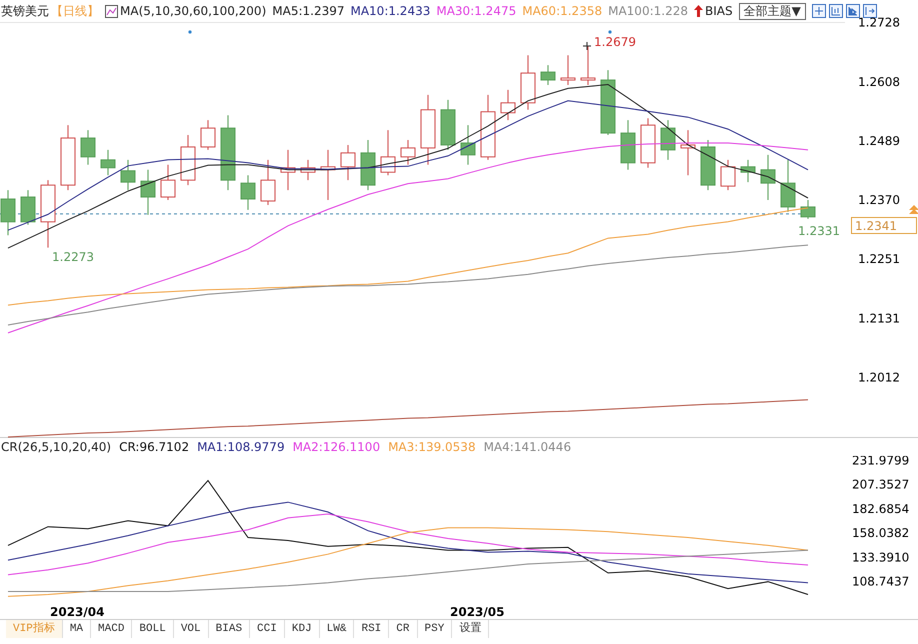  What do you see at coordinates (477, 612) in the screenshot?
I see `date-label: 2023/05` at bounding box center [477, 612].